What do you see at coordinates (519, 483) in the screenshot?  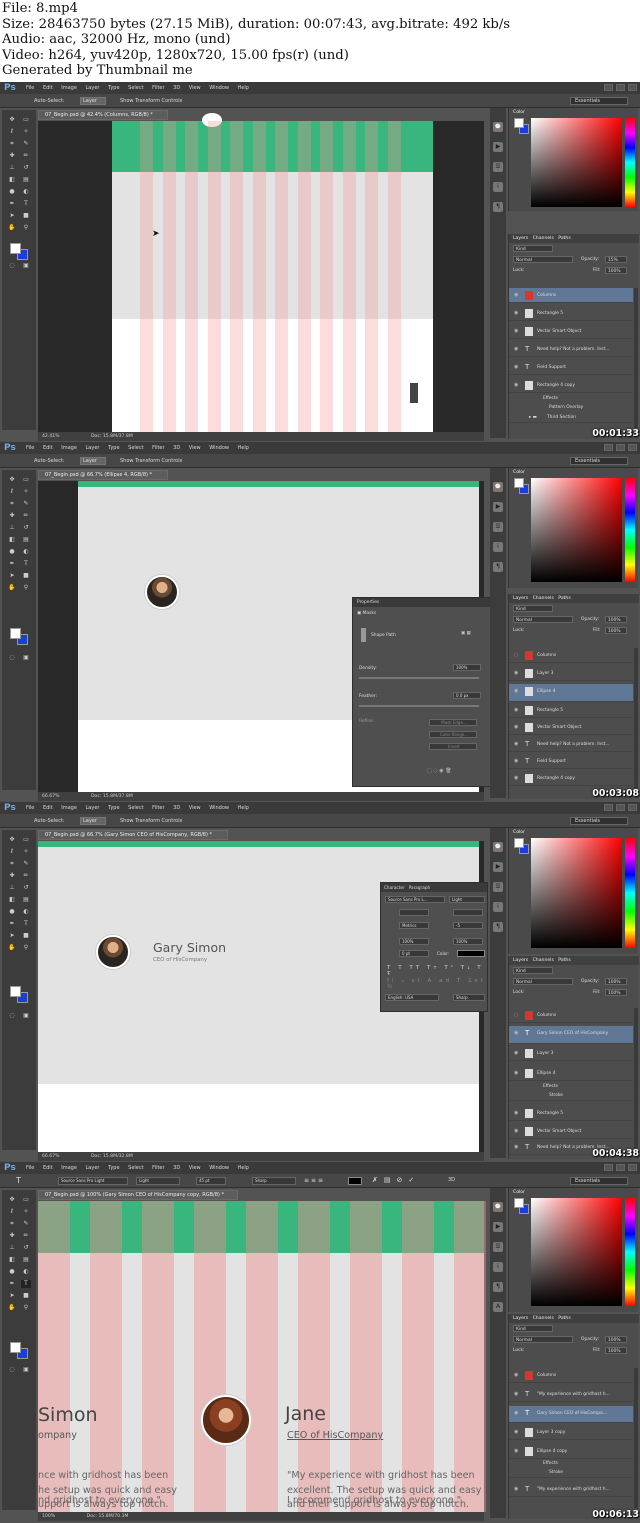 I see `panel-fg-swatch` at bounding box center [519, 483].